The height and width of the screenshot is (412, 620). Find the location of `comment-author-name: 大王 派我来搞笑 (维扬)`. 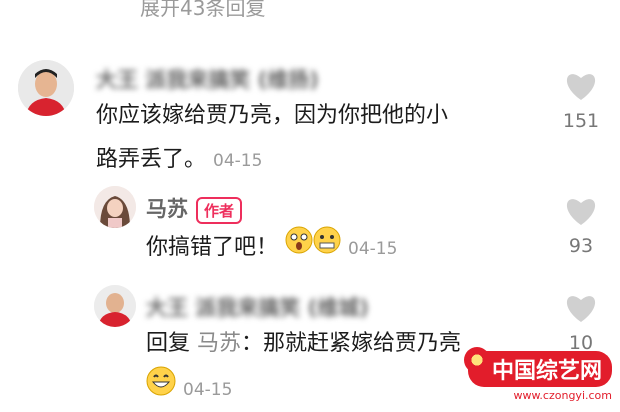

comment-author-name: 大王 派我来搞笑 (维扬) is located at coordinates (207, 79).